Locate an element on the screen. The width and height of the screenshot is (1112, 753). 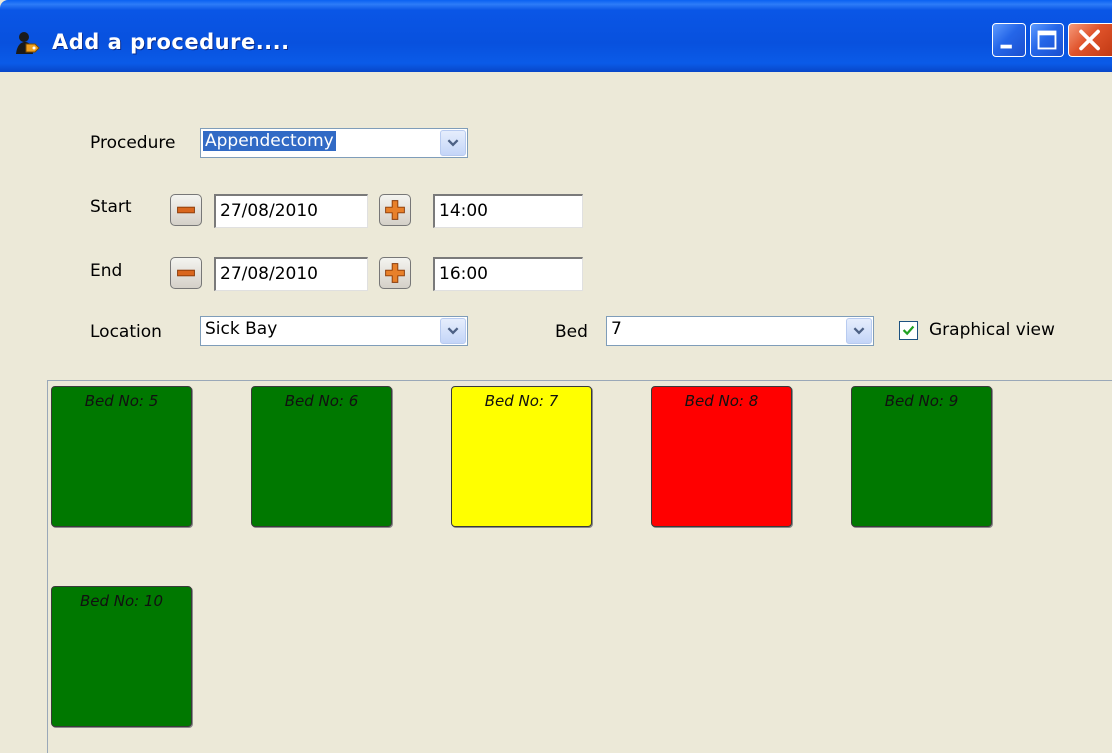
end-date-field: 27/08/2010 is located at coordinates (291, 274).